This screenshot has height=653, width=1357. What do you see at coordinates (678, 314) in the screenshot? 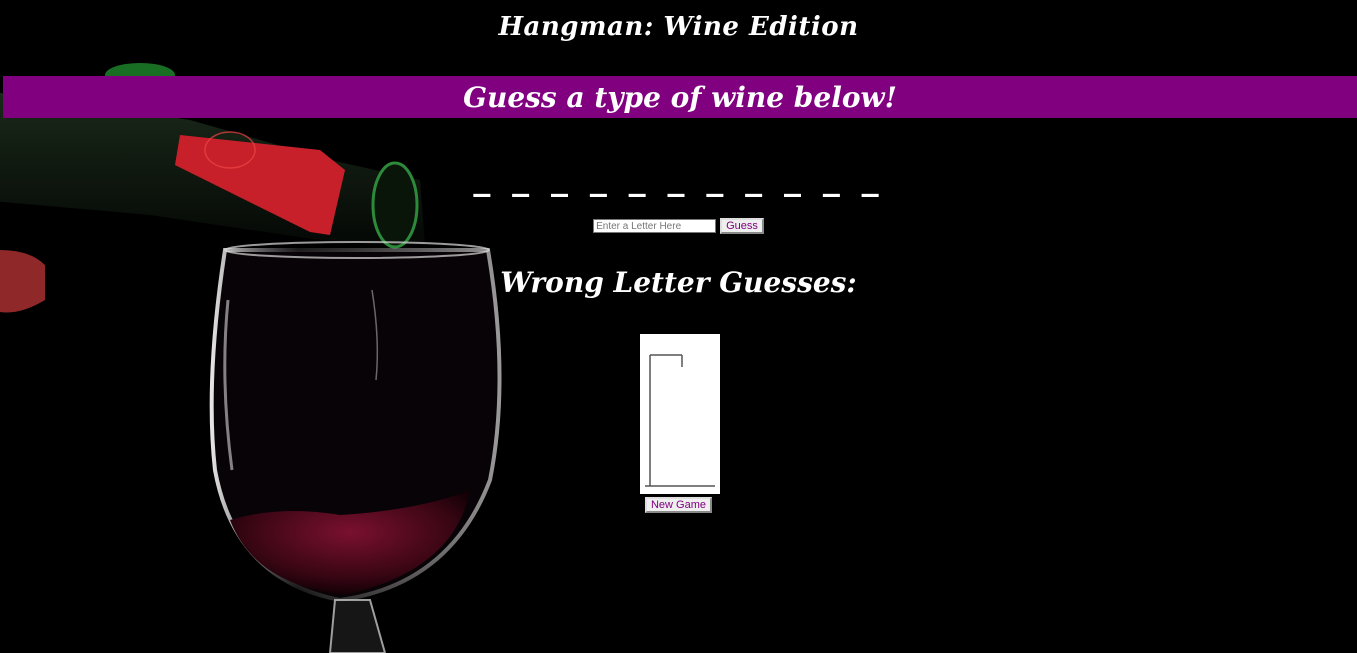
I see `wrong-guesses-list` at bounding box center [678, 314].